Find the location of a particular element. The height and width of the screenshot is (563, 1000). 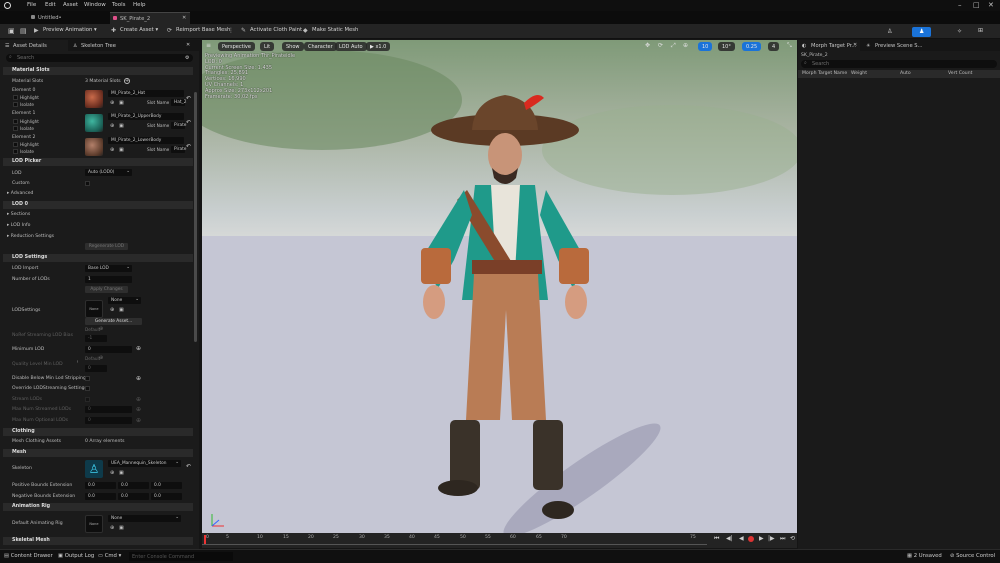

more-options-icon: ⋮ is located at coordinates (231, 30).